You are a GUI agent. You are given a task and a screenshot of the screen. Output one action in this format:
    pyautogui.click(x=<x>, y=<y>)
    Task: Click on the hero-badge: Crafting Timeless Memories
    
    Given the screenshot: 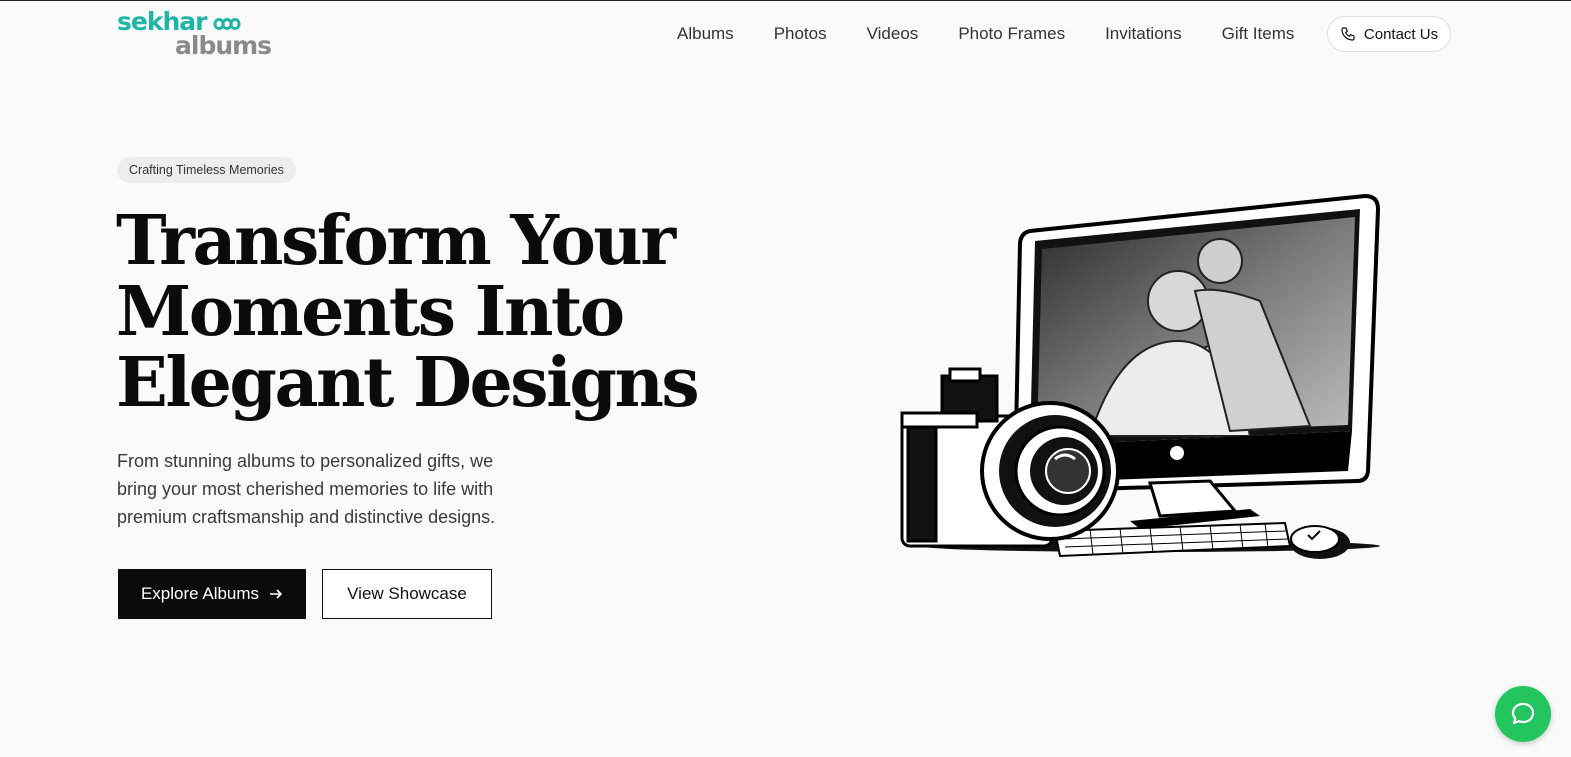 What is the action you would take?
    pyautogui.click(x=206, y=170)
    